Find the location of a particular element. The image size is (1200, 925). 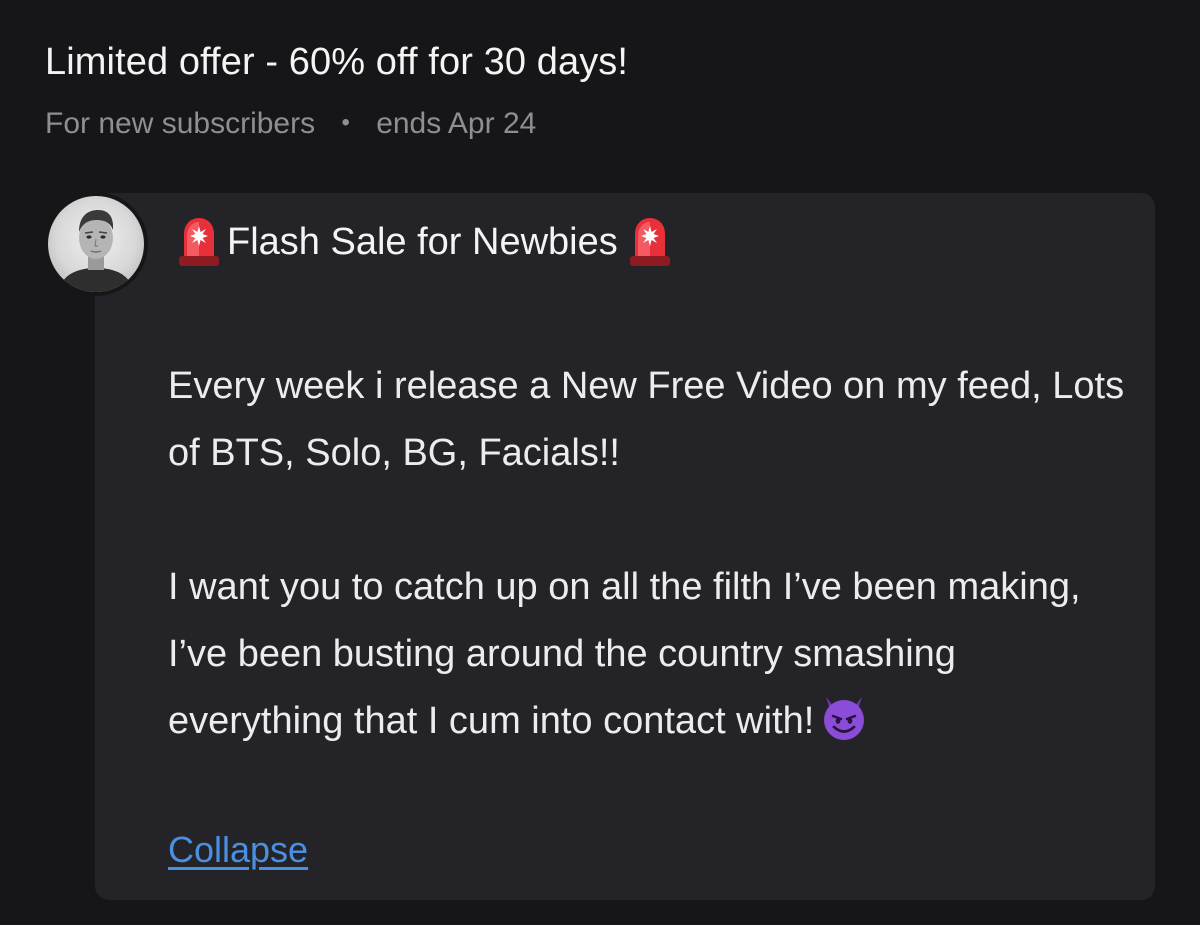

offer-expiry: ends Apr 24 is located at coordinates (456, 123).